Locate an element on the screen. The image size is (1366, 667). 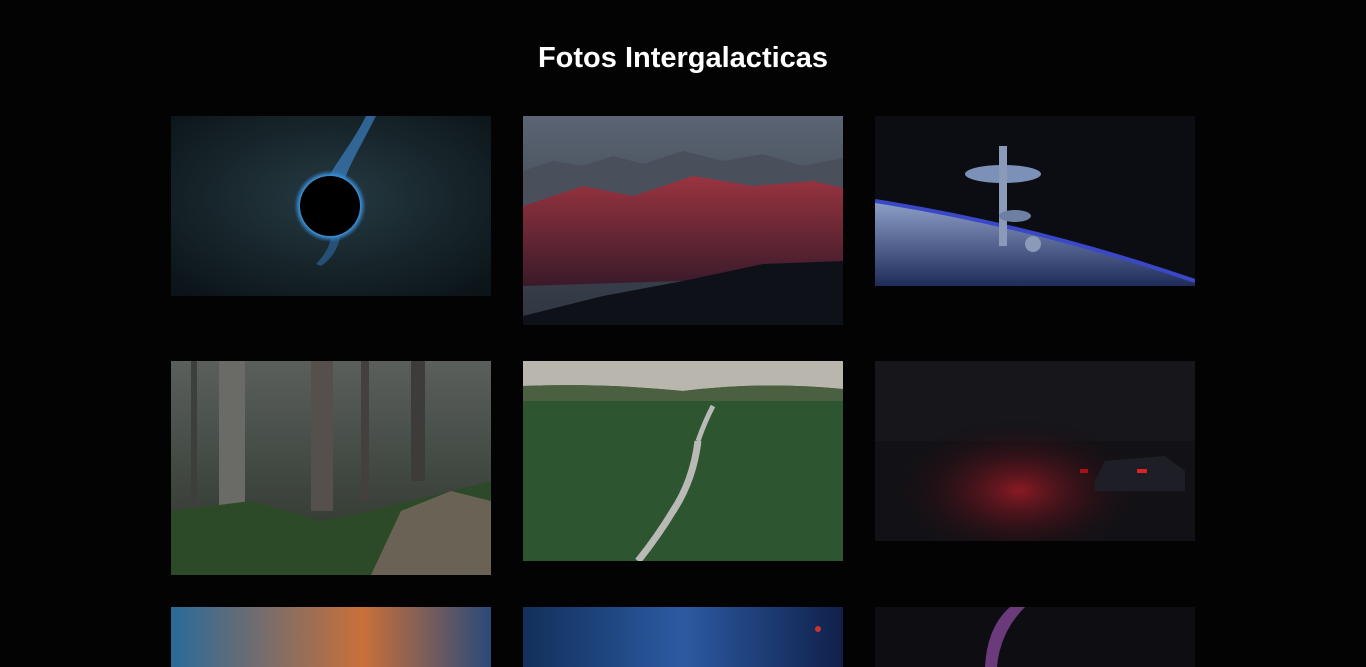
photo-red-mountains is located at coordinates (683, 220).